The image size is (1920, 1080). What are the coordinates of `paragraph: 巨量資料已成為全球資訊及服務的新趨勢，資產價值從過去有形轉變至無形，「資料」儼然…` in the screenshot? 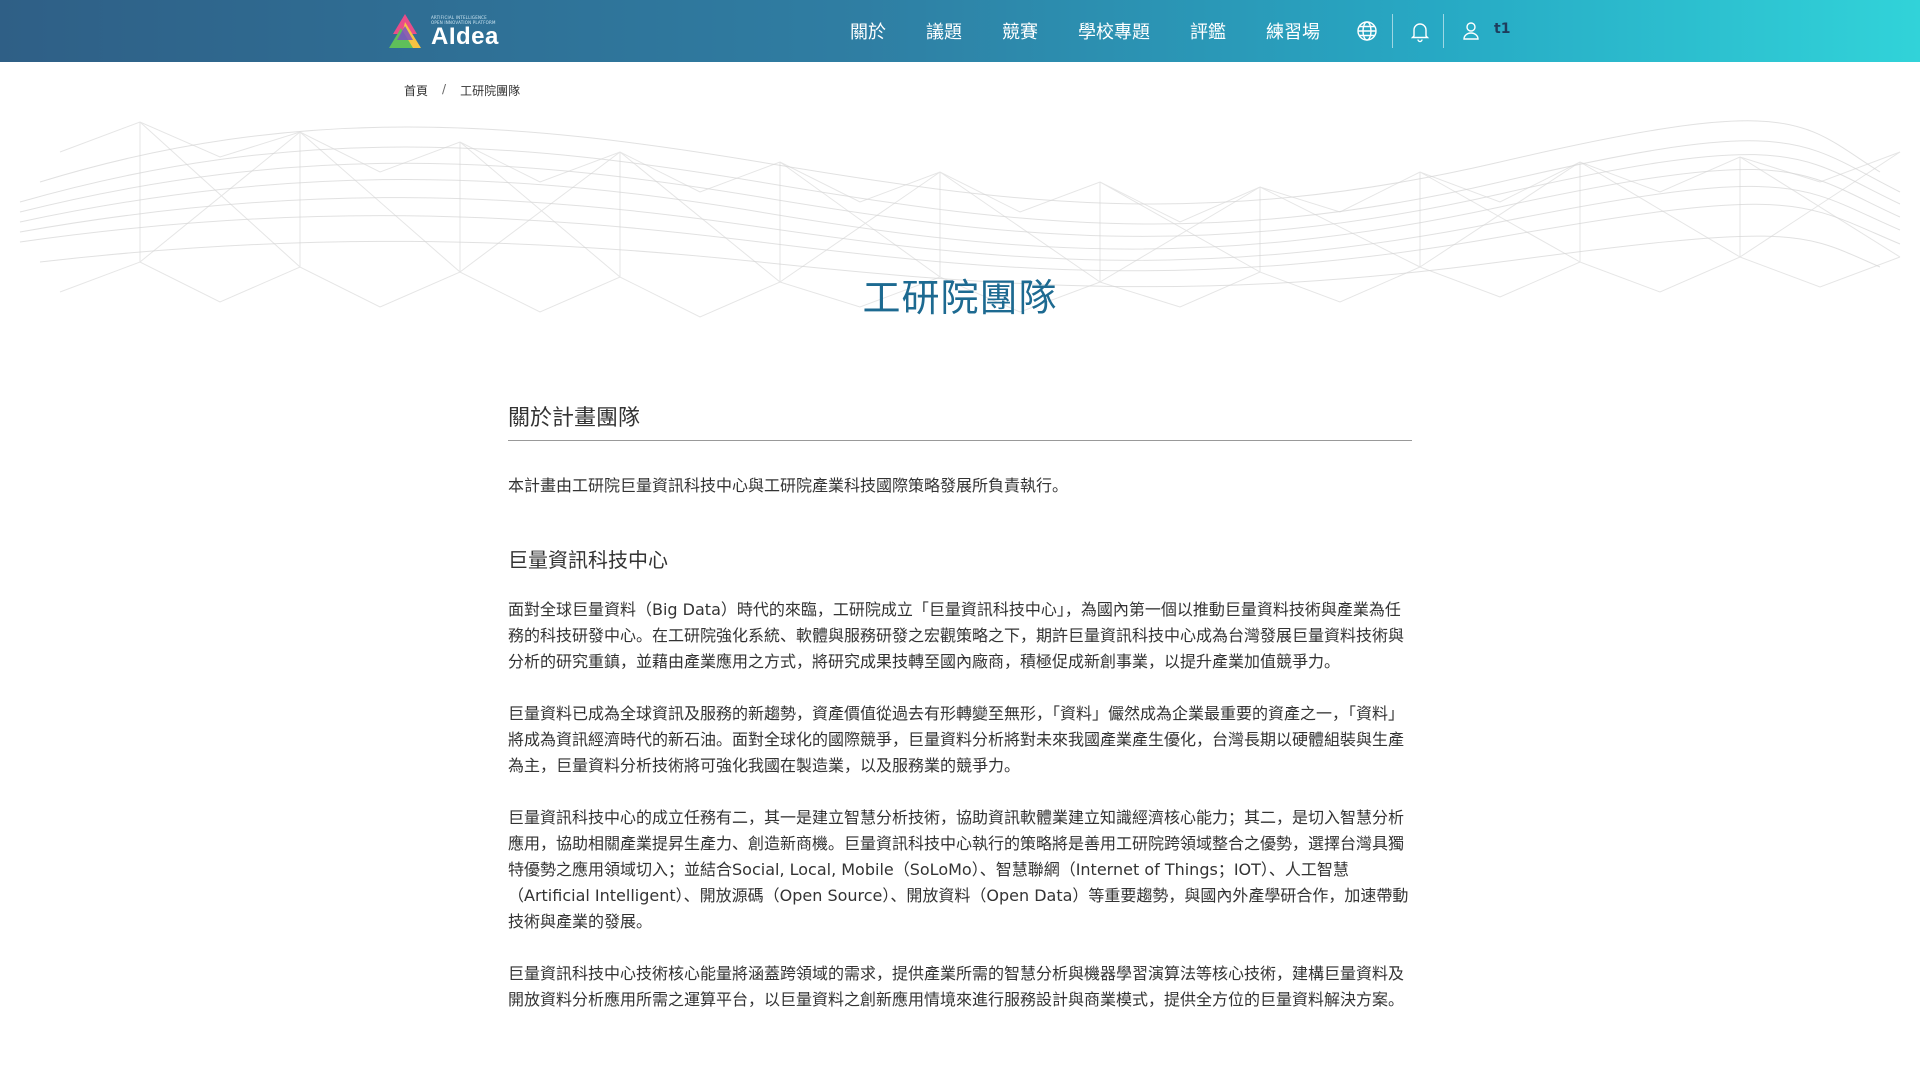 It's located at (956, 739).